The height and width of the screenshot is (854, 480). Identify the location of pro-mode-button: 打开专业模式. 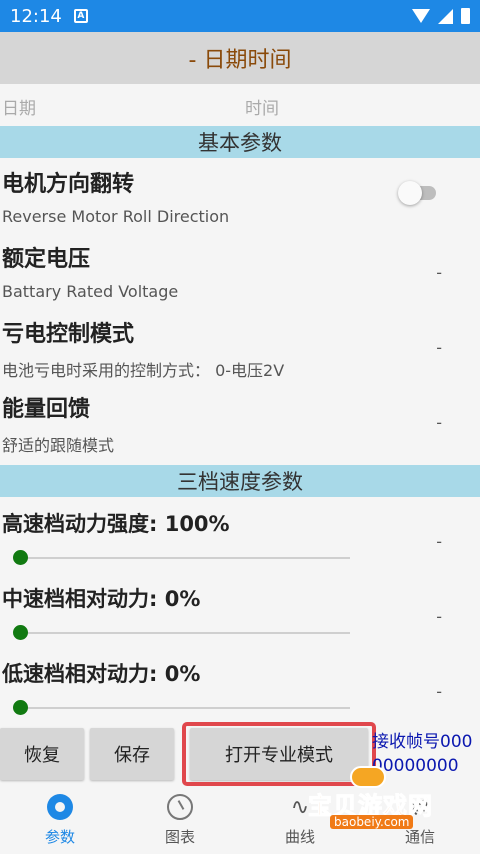
(279, 754).